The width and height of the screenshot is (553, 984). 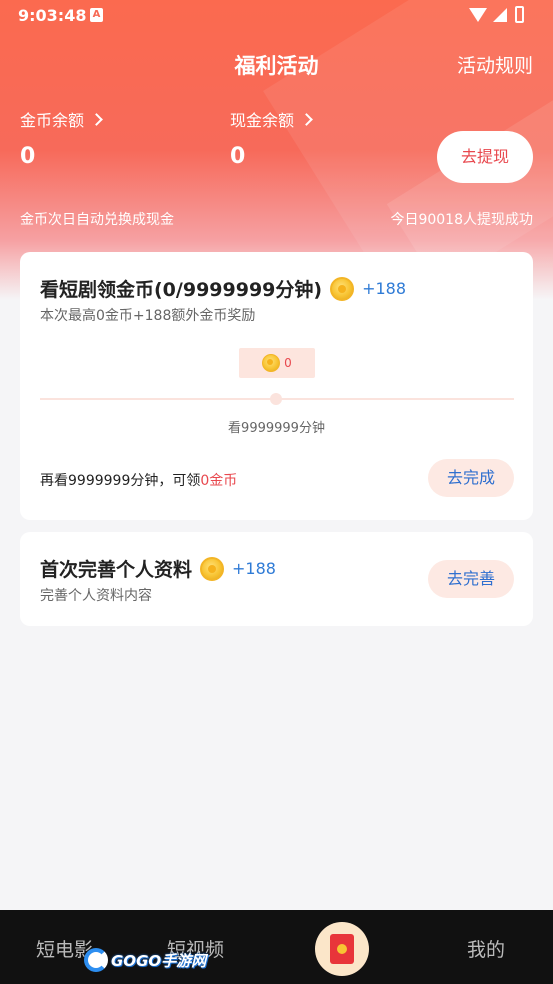 I want to click on rules-link: 活动规则, so click(x=495, y=64).